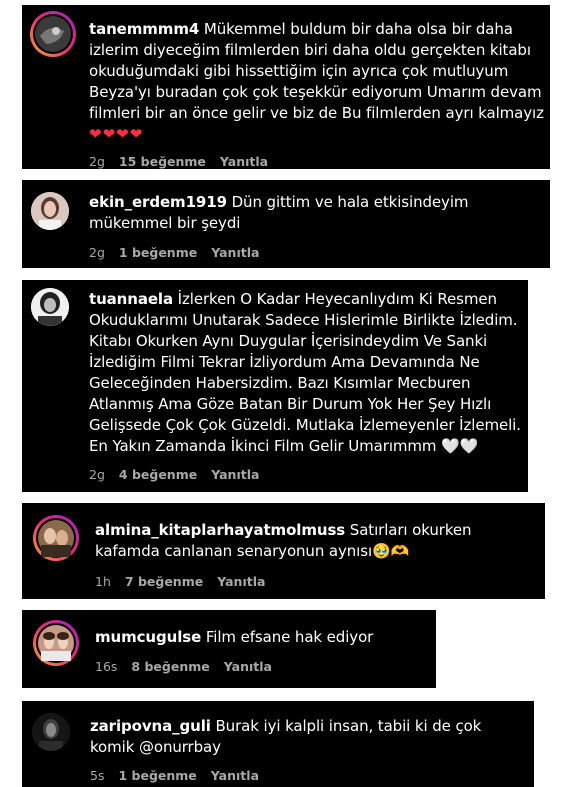 The image size is (573, 787). What do you see at coordinates (103, 581) in the screenshot?
I see `comment-time: 1h` at bounding box center [103, 581].